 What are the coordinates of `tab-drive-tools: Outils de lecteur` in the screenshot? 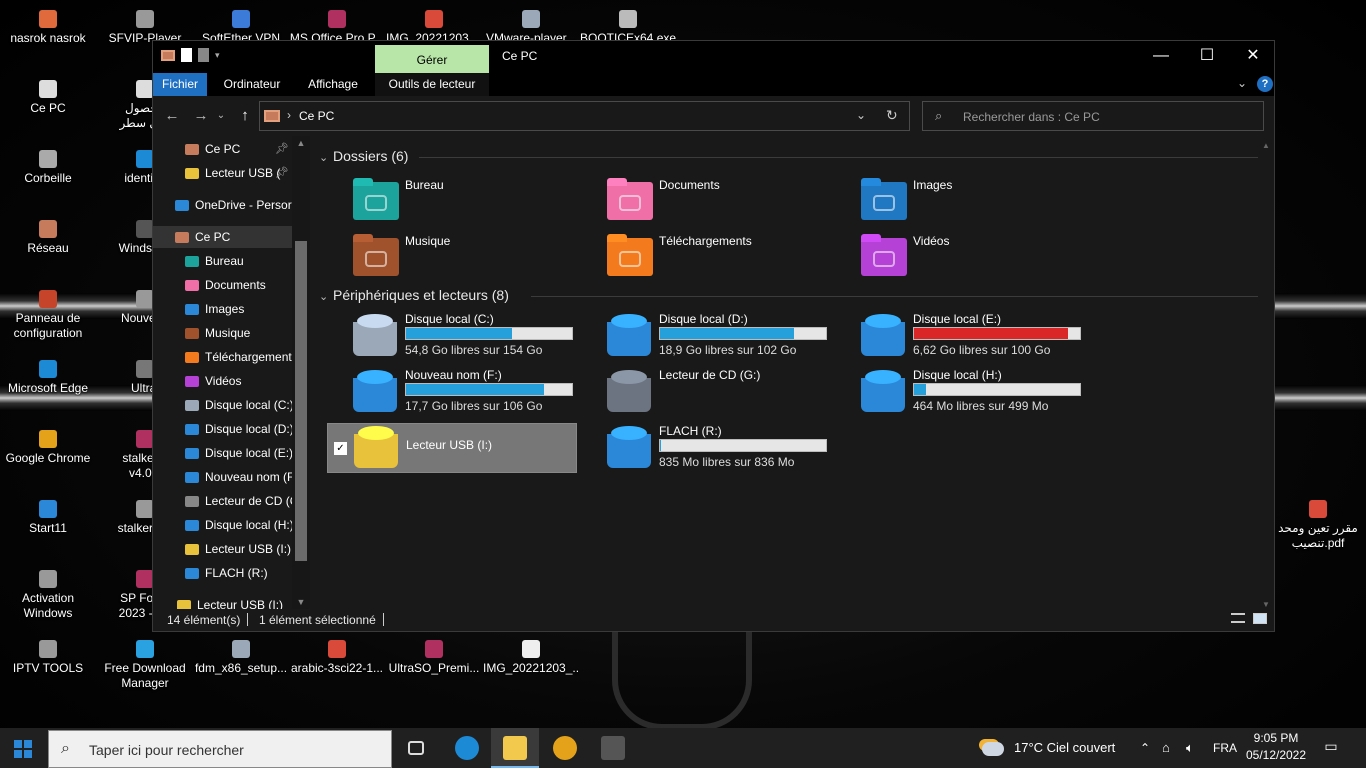 It's located at (432, 84).